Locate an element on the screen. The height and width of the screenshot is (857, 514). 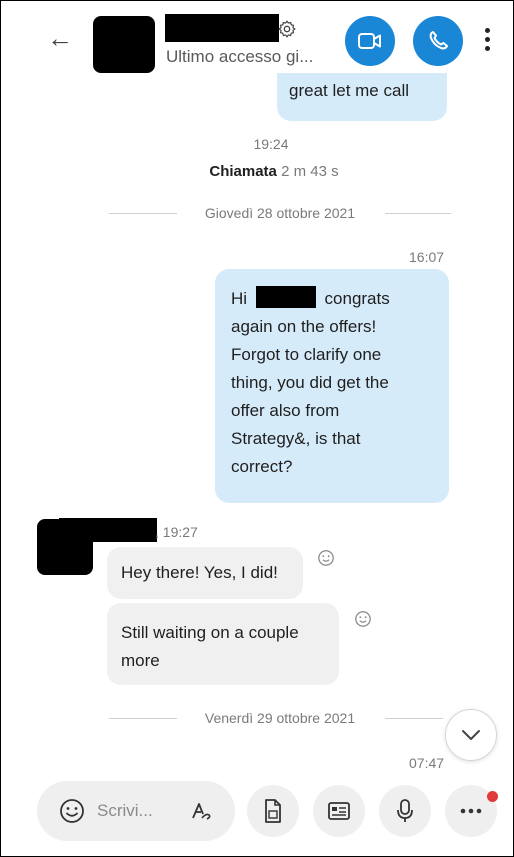
microphone-icon is located at coordinates (405, 810).